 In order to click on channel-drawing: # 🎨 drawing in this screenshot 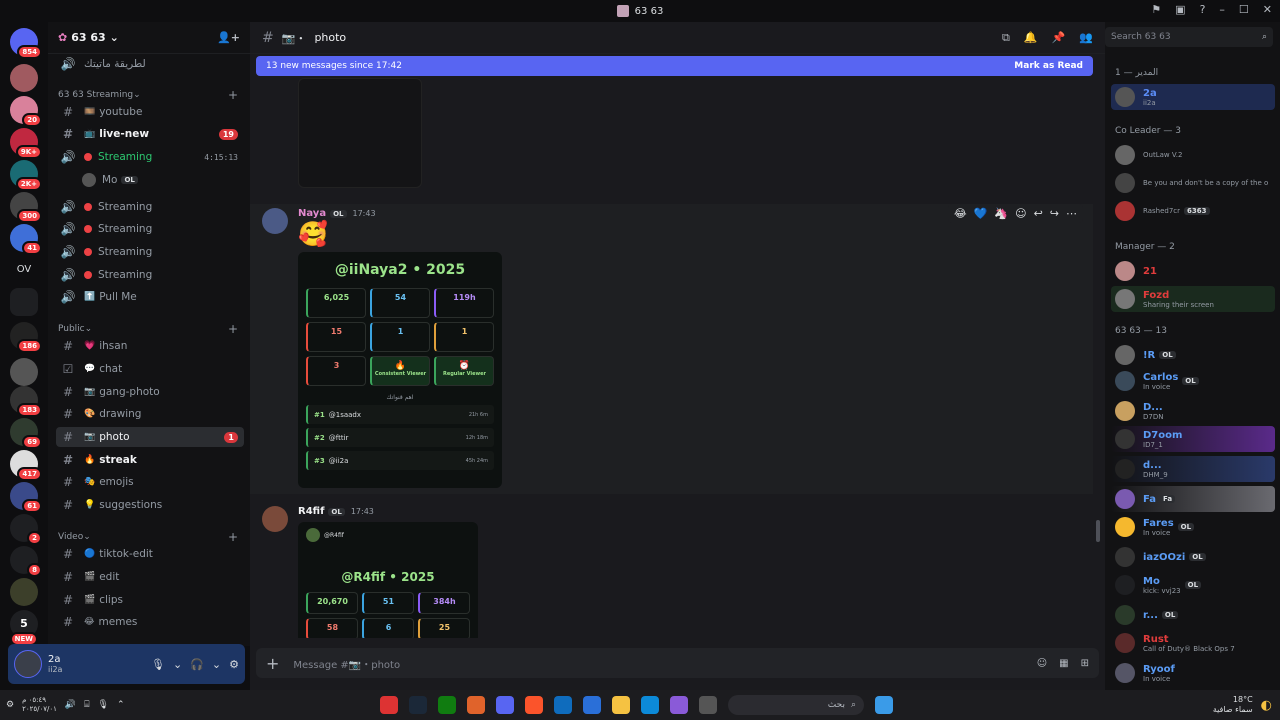, I will do `click(150, 414)`.